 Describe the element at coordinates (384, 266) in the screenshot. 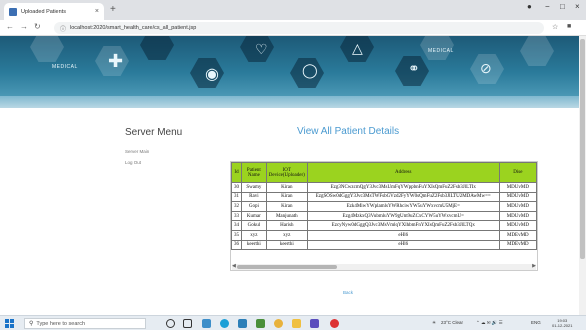

I see `table-horizontal-scrollbar: ◀ ▶` at that location.